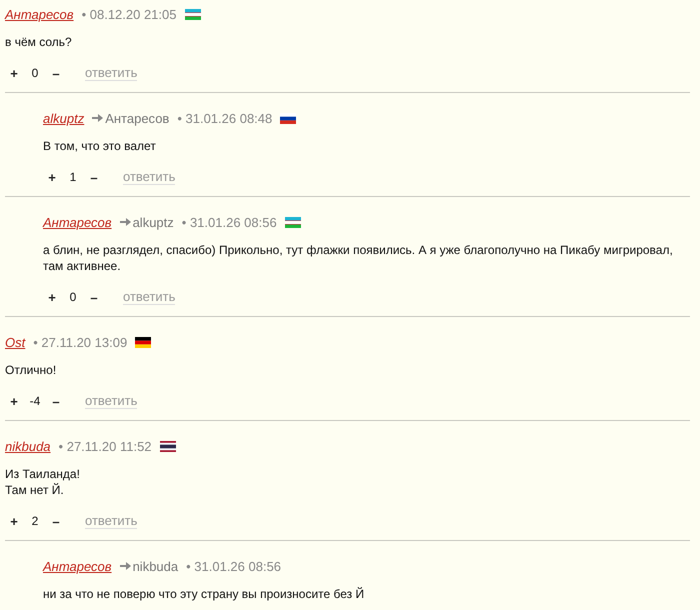 This screenshot has width=700, height=610. What do you see at coordinates (73, 177) in the screenshot?
I see `comment-score: 1` at bounding box center [73, 177].